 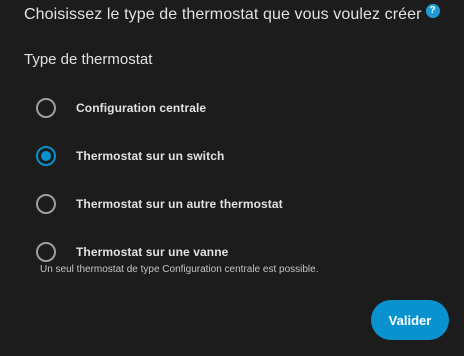 What do you see at coordinates (150, 156) in the screenshot?
I see `radio-label: Thermostat sur un switch` at bounding box center [150, 156].